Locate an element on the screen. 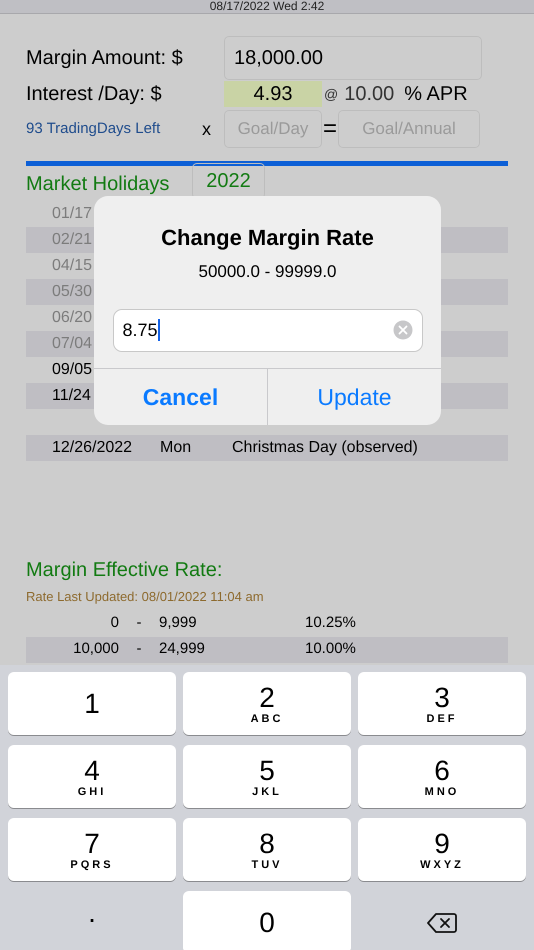 The width and height of the screenshot is (534, 950). digit-key: 9 WXYZ is located at coordinates (442, 849).